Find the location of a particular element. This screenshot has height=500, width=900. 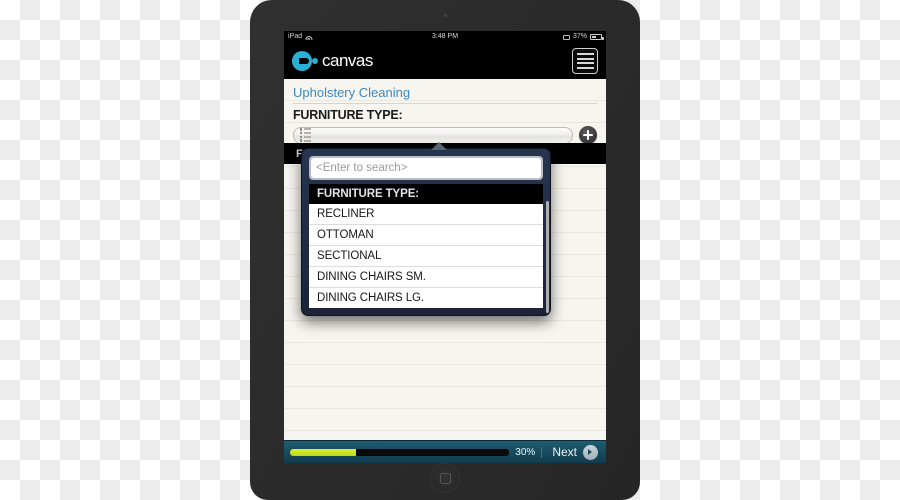

front-camera is located at coordinates (445, 15).